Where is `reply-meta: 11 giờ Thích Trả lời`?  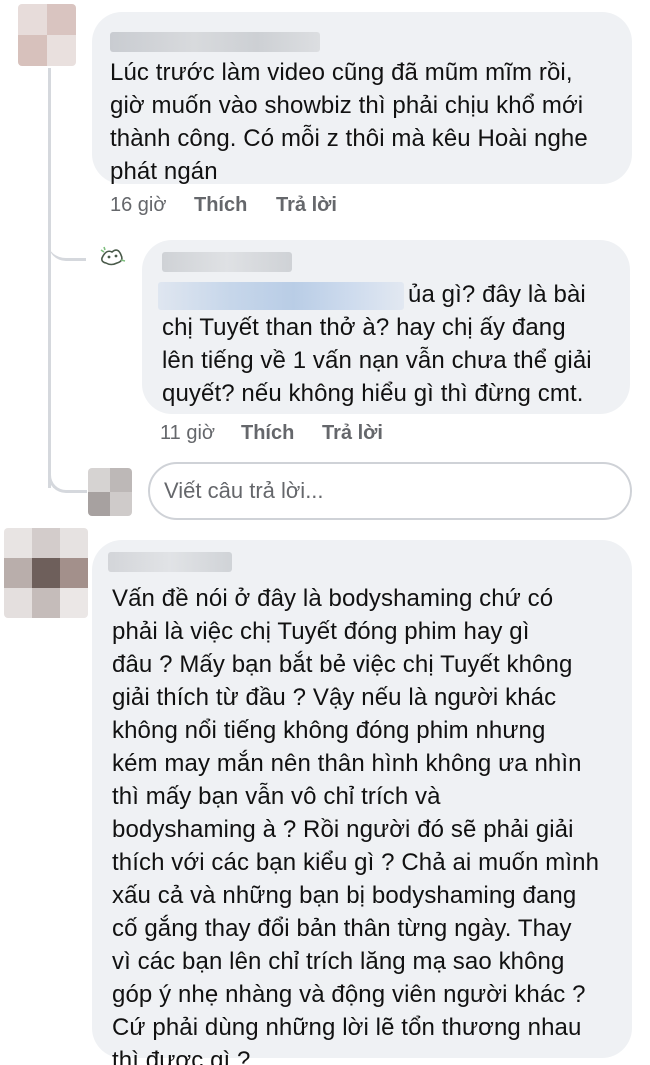
reply-meta: 11 giờ Thích Trả lời is located at coordinates (360, 435).